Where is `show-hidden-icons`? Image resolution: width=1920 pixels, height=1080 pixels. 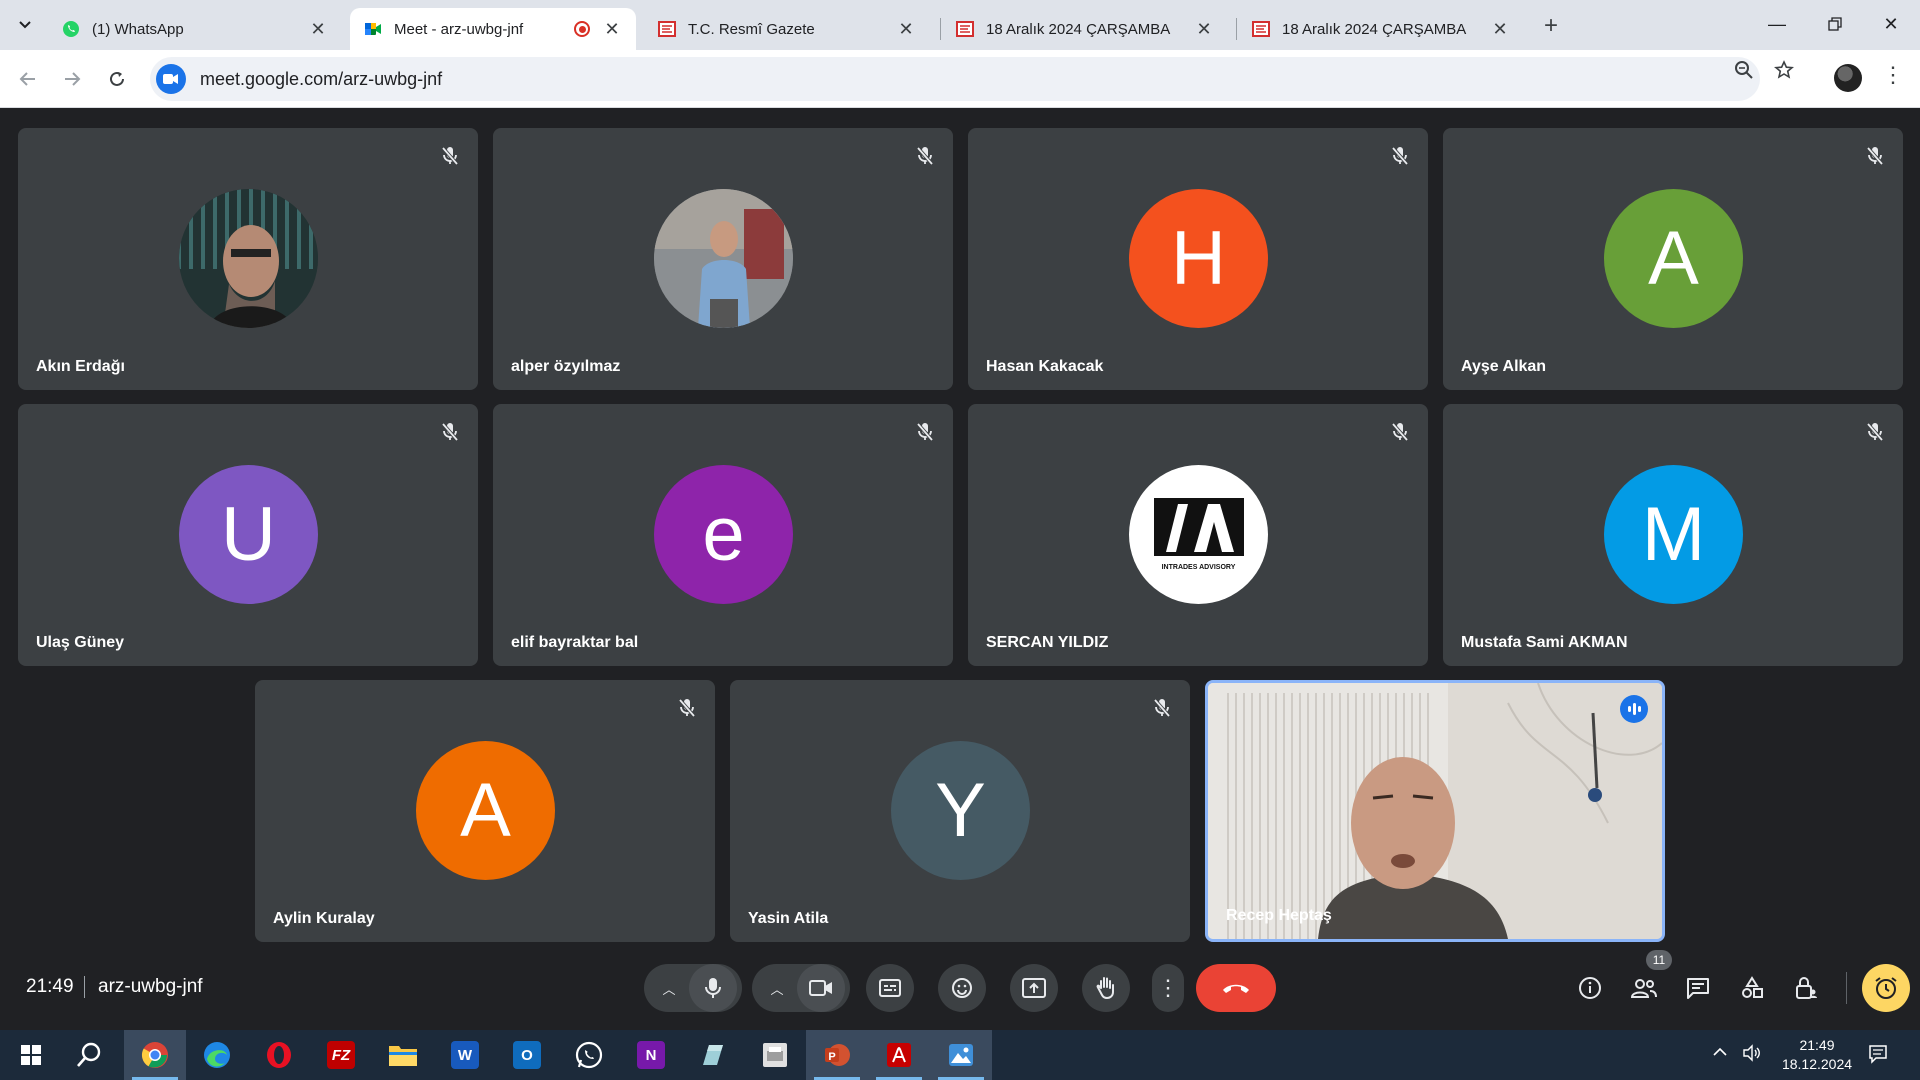
show-hidden-icons is located at coordinates (1720, 1053).